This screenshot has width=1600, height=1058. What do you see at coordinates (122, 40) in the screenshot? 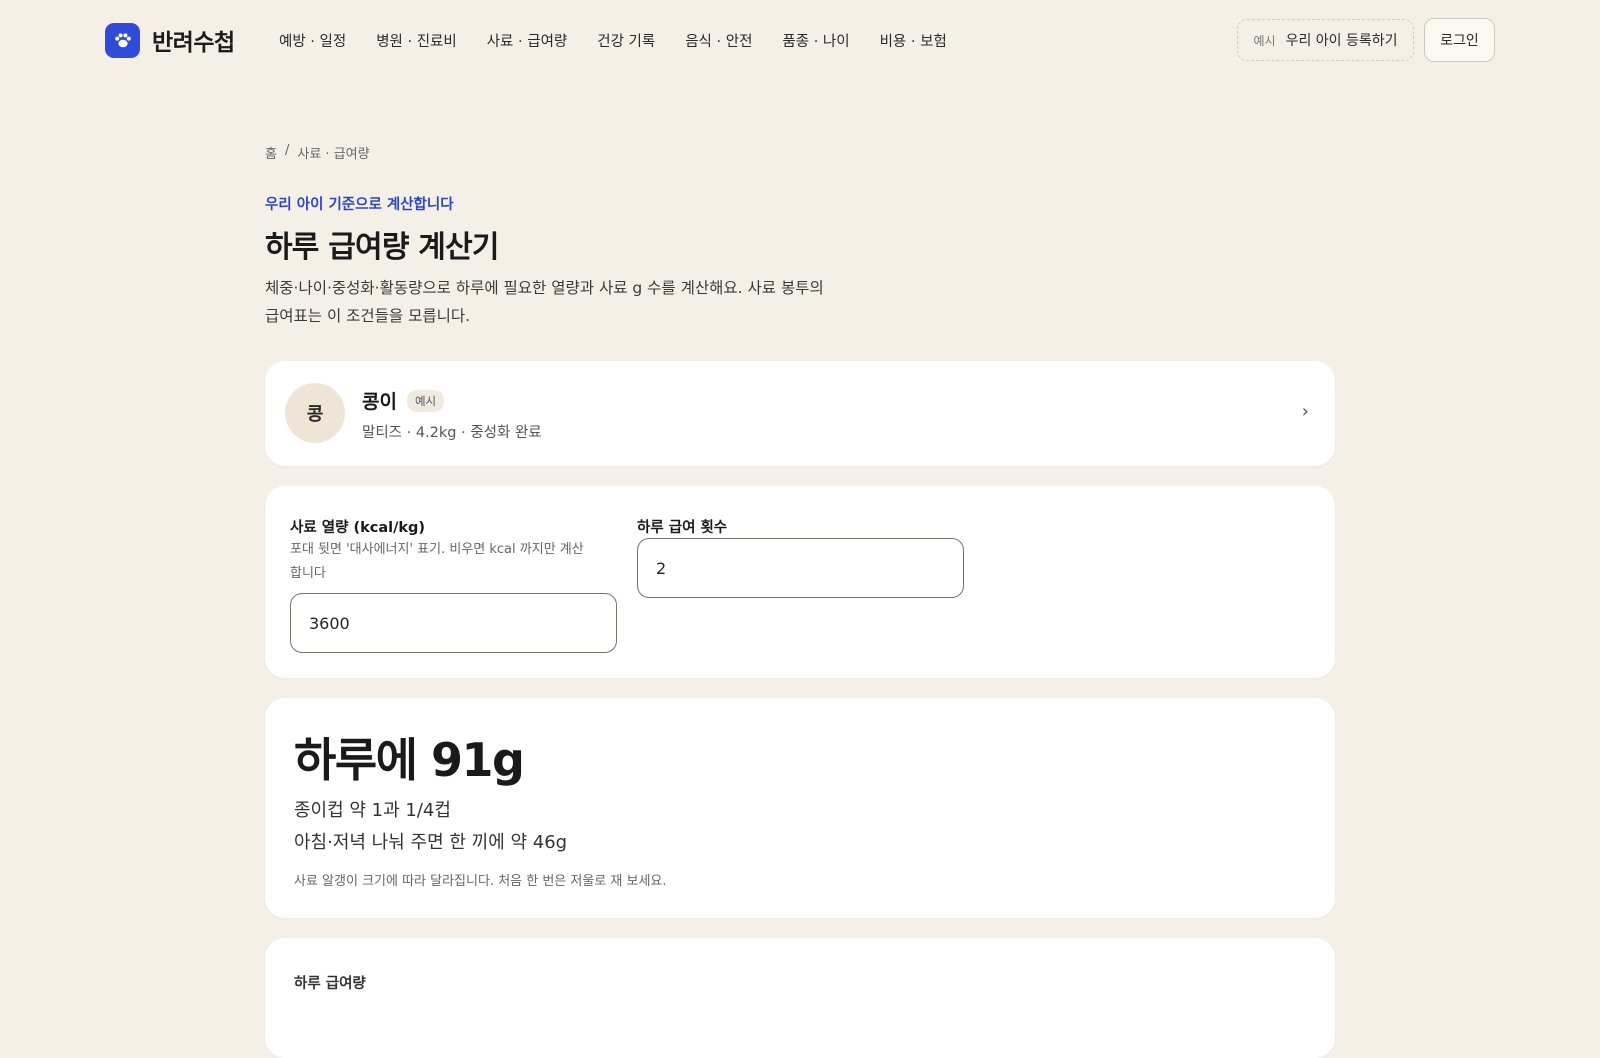
I see `paw-icon` at bounding box center [122, 40].